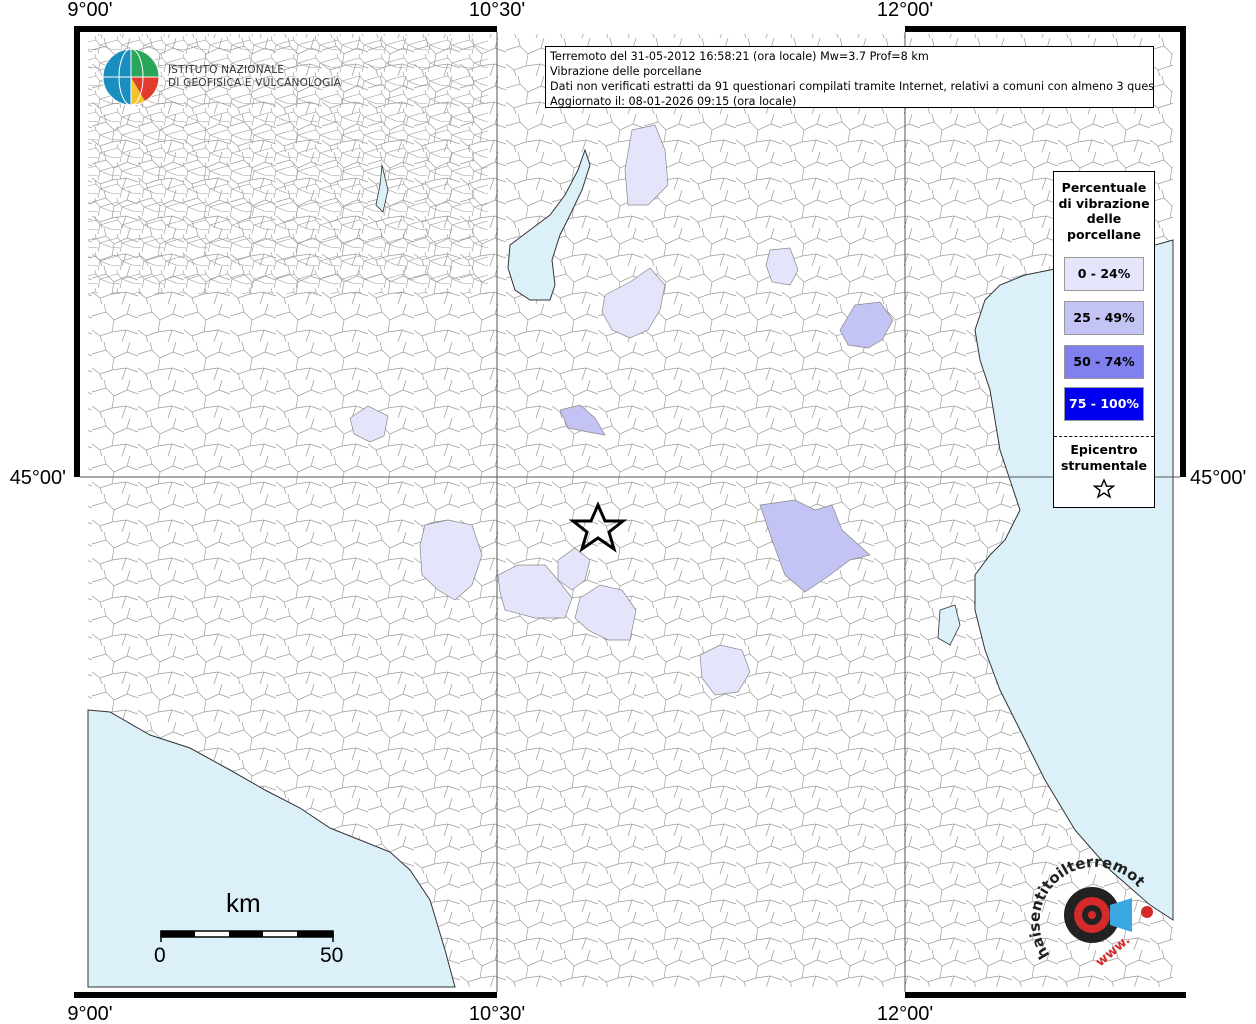 The image size is (1256, 1024). What do you see at coordinates (1104, 318) in the screenshot?
I see `legend-item-25-49: 25 - 49%` at bounding box center [1104, 318].